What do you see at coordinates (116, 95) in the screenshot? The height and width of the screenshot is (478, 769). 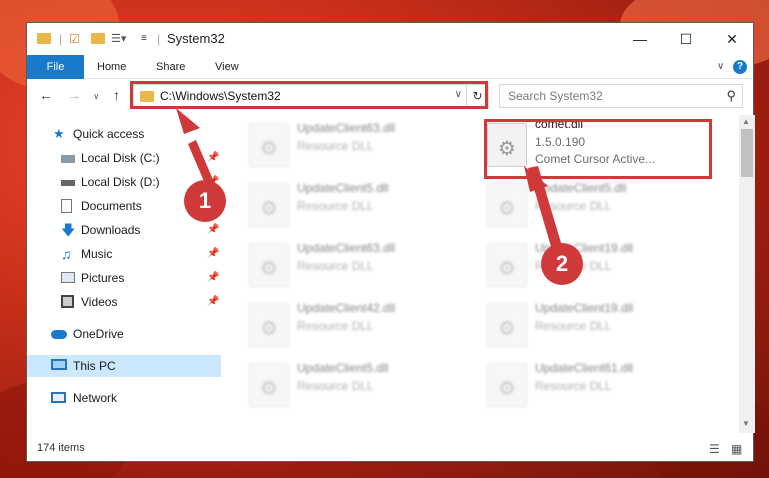 I see `up-button: ↑` at bounding box center [116, 95].